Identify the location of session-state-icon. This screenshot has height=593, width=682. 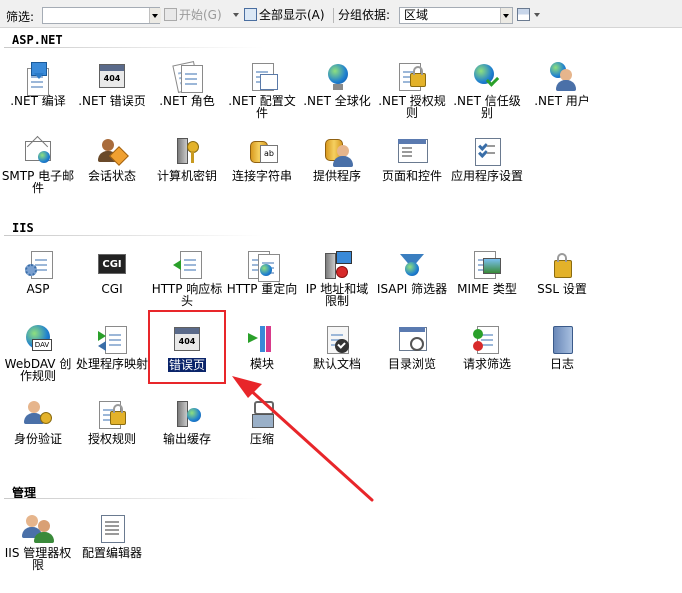
(112, 151).